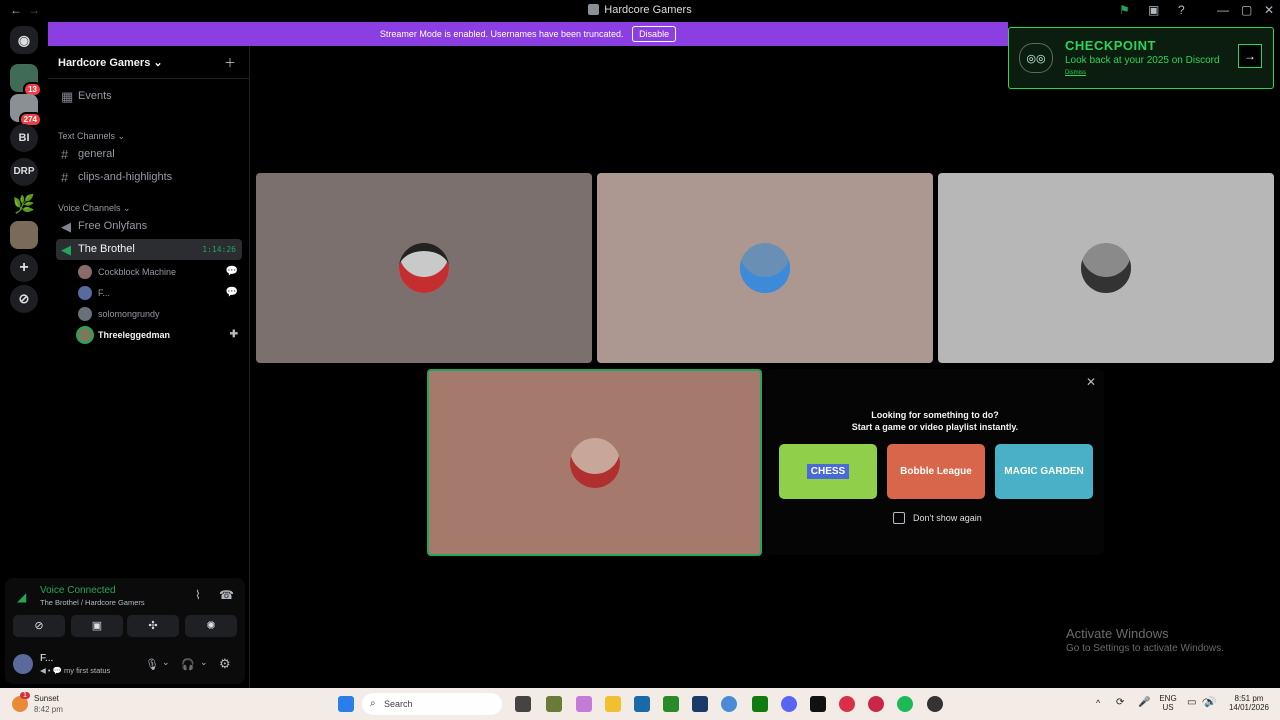 Image resolution: width=1280 pixels, height=720 pixels. I want to click on events-item: ▦ Events, so click(149, 96).